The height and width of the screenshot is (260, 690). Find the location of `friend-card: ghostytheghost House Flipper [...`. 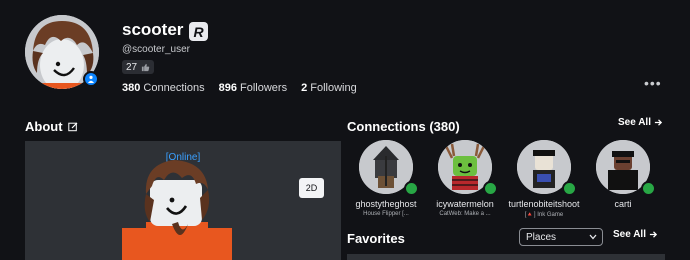

friend-card: ghostytheghost House Flipper [... is located at coordinates (386, 178).